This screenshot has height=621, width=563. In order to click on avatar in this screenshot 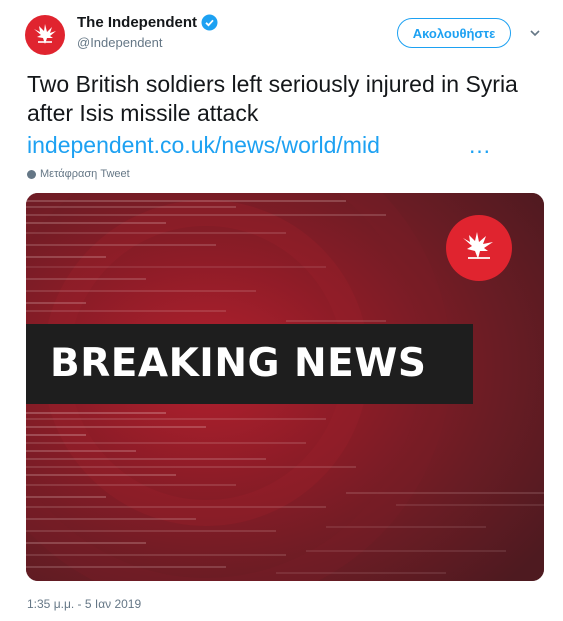, I will do `click(45, 35)`.